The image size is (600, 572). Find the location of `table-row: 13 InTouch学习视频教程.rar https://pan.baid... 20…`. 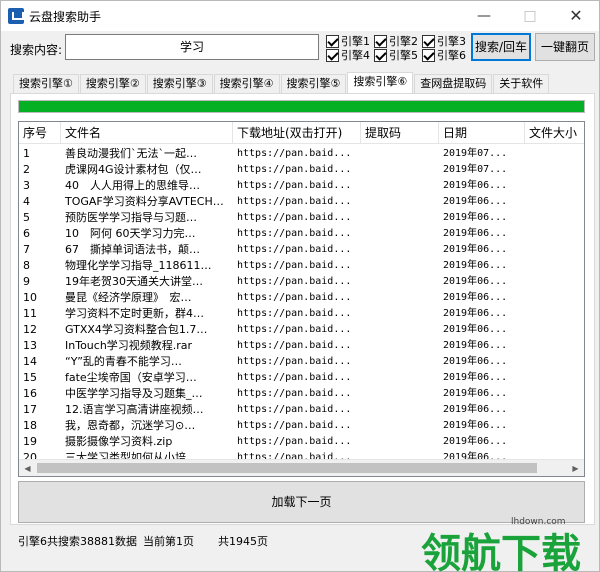

table-row: 13 InTouch学习视频教程.rar https://pan.baid... 20… is located at coordinates (301, 346).